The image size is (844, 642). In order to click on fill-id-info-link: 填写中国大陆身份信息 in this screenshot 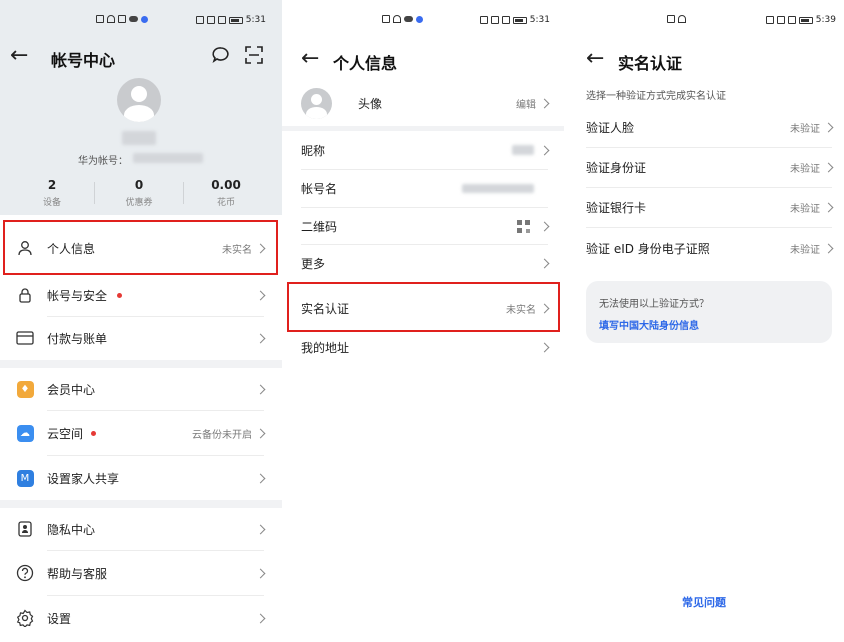, I will do `click(649, 324)`.